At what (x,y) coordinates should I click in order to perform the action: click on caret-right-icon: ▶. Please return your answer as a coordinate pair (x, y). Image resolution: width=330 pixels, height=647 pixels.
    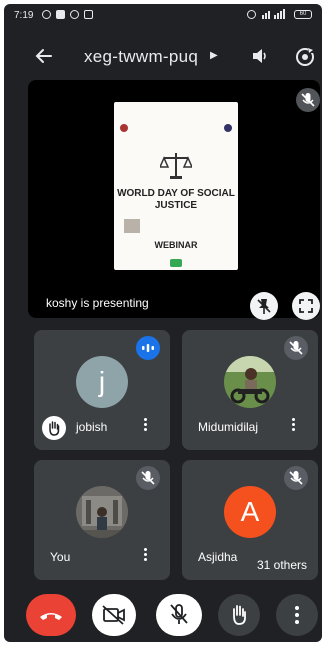
    Looking at the image, I should click on (214, 55).